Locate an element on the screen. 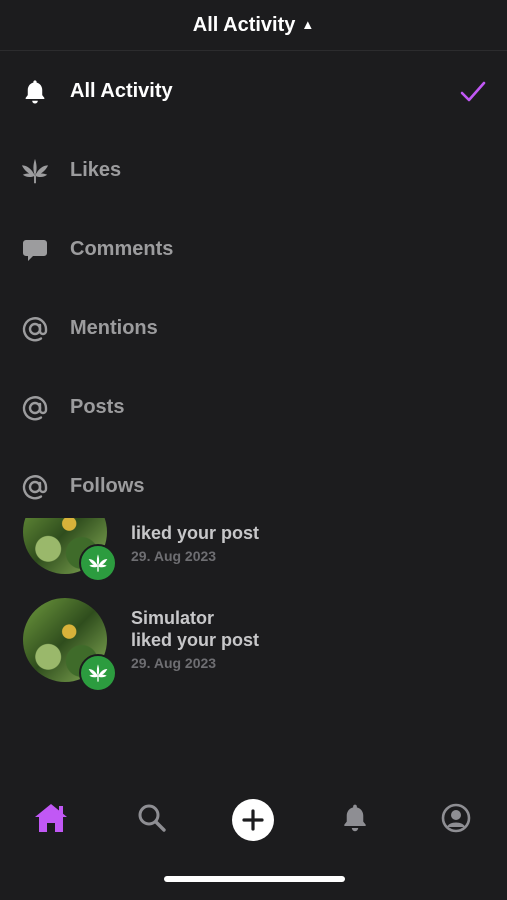  menu-label-mentions: Mentions is located at coordinates (114, 328).